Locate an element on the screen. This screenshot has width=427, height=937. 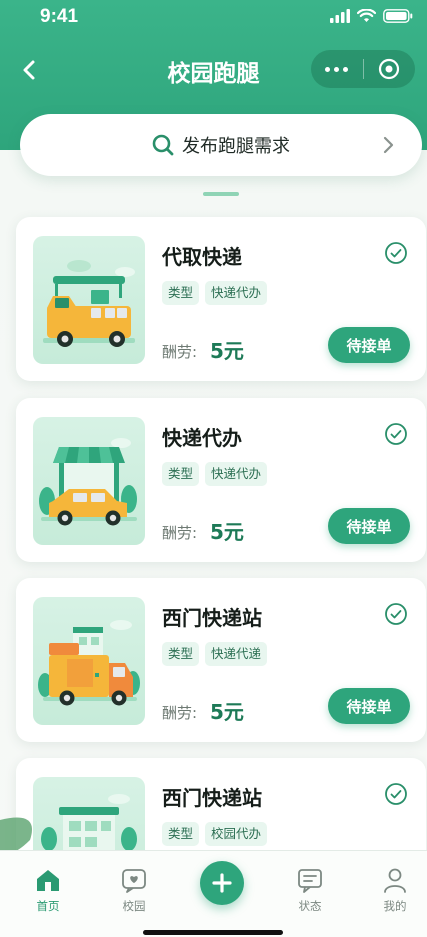
user-icon is located at coordinates (395, 880).